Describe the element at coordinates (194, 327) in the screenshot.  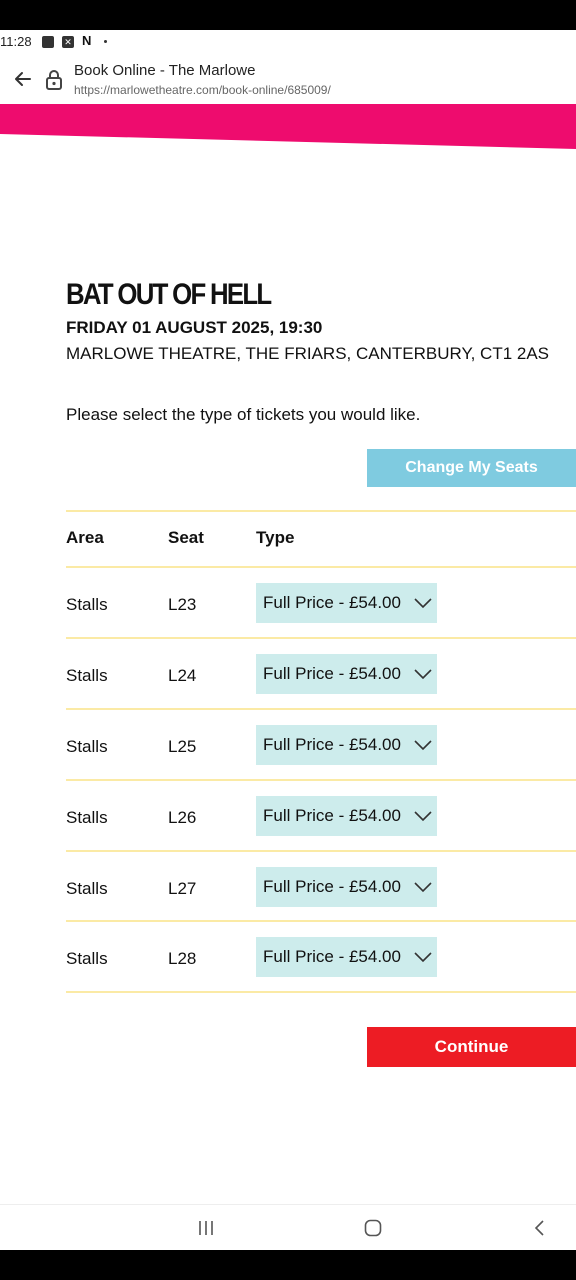
I see `event-date: FRIDAY 01 AUGUST 2025, 19:30` at that location.